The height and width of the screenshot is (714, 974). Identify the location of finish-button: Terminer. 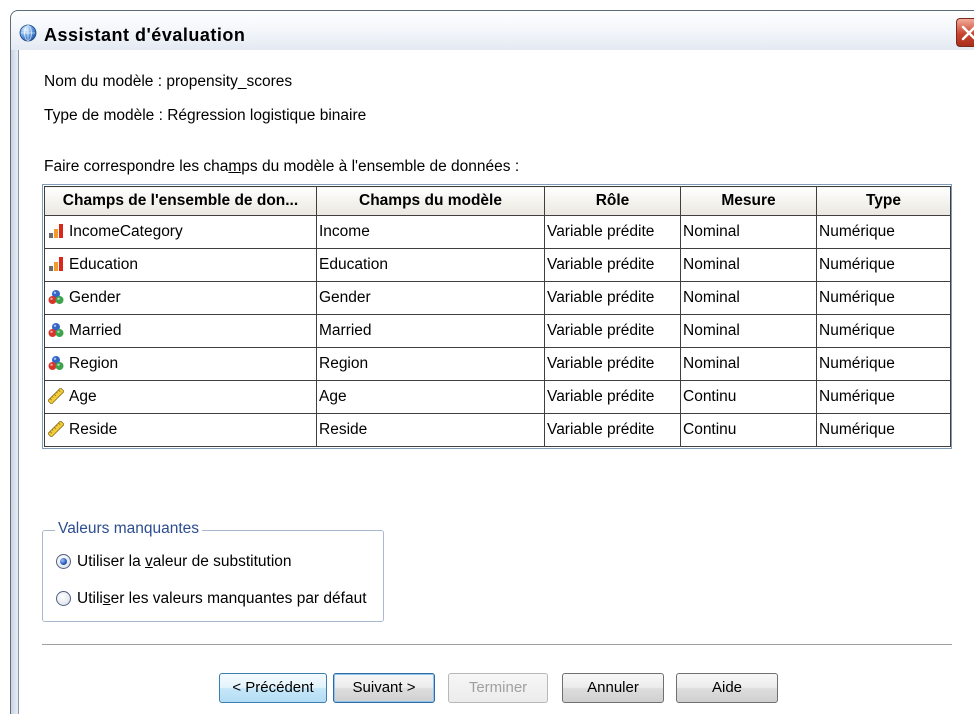
(498, 688).